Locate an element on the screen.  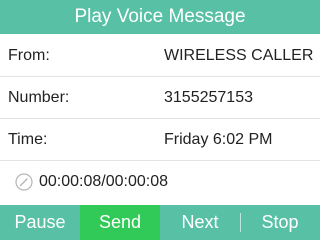
number-value: 3155257153 is located at coordinates (208, 97).